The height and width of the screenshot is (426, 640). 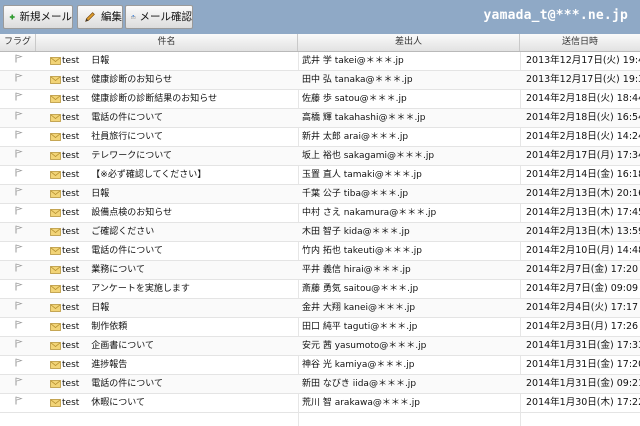 I want to click on email-from: 千葉 公子 tiba@＊＊＊.jp, so click(x=355, y=194).